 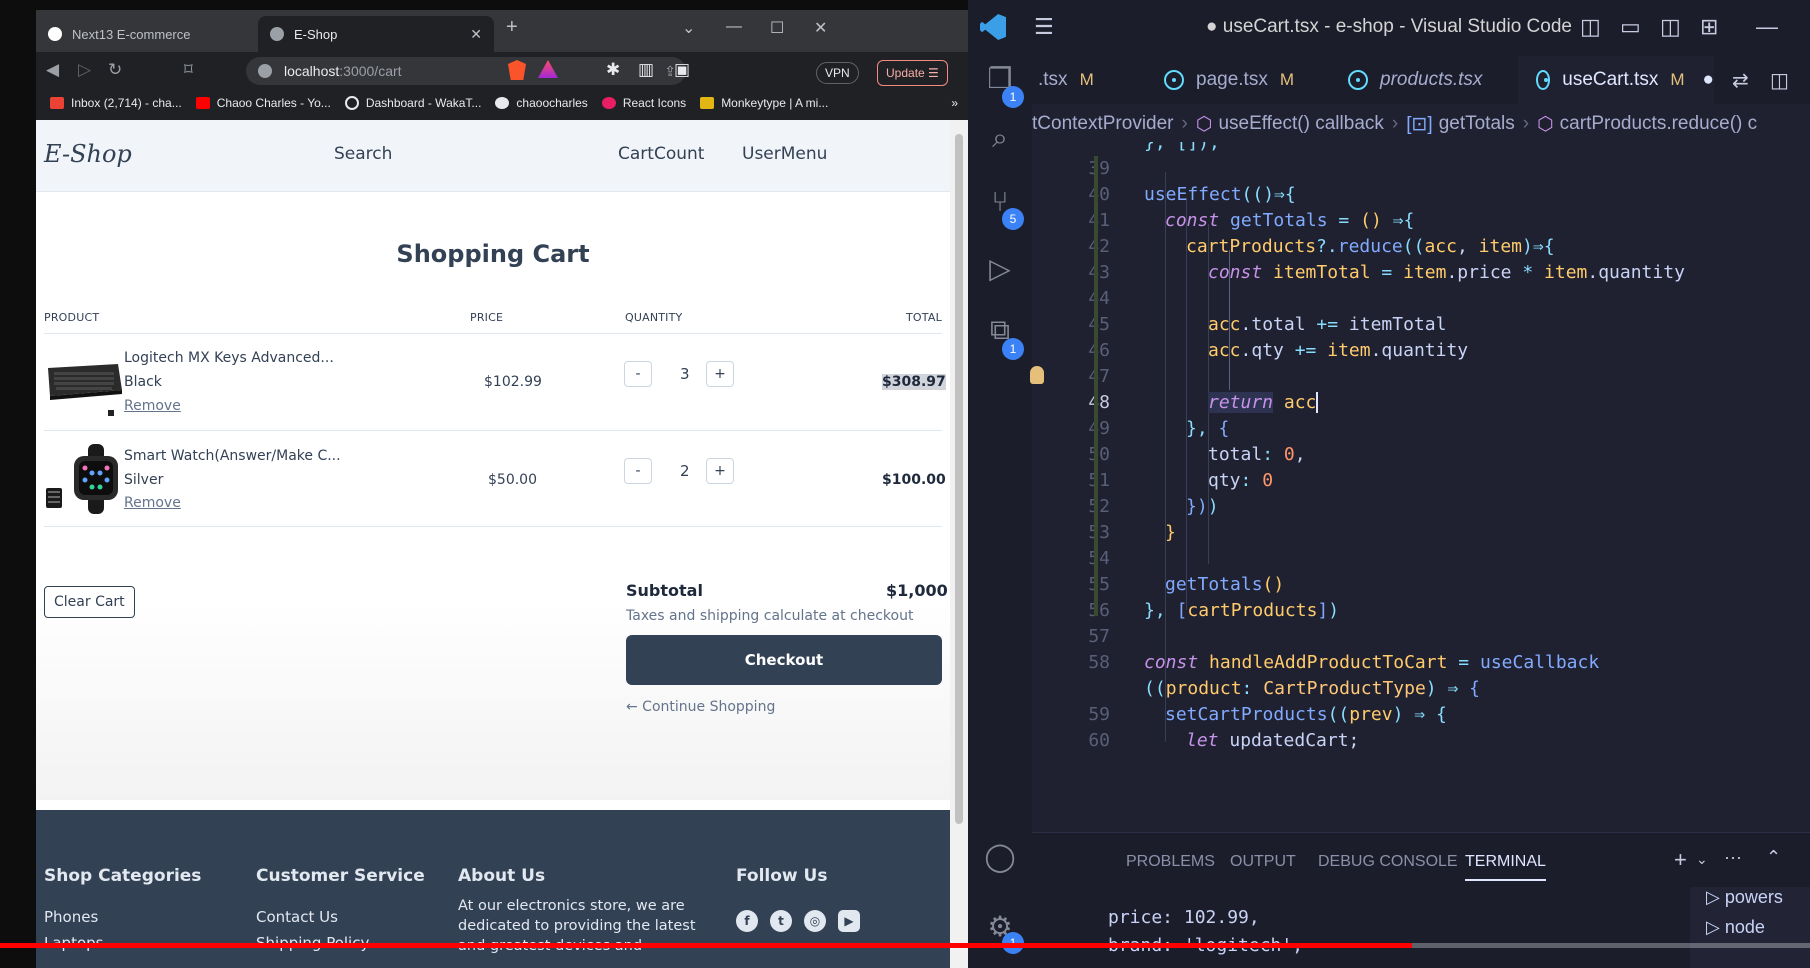 What do you see at coordinates (115, 70) in the screenshot?
I see `reload-icon: ↻` at bounding box center [115, 70].